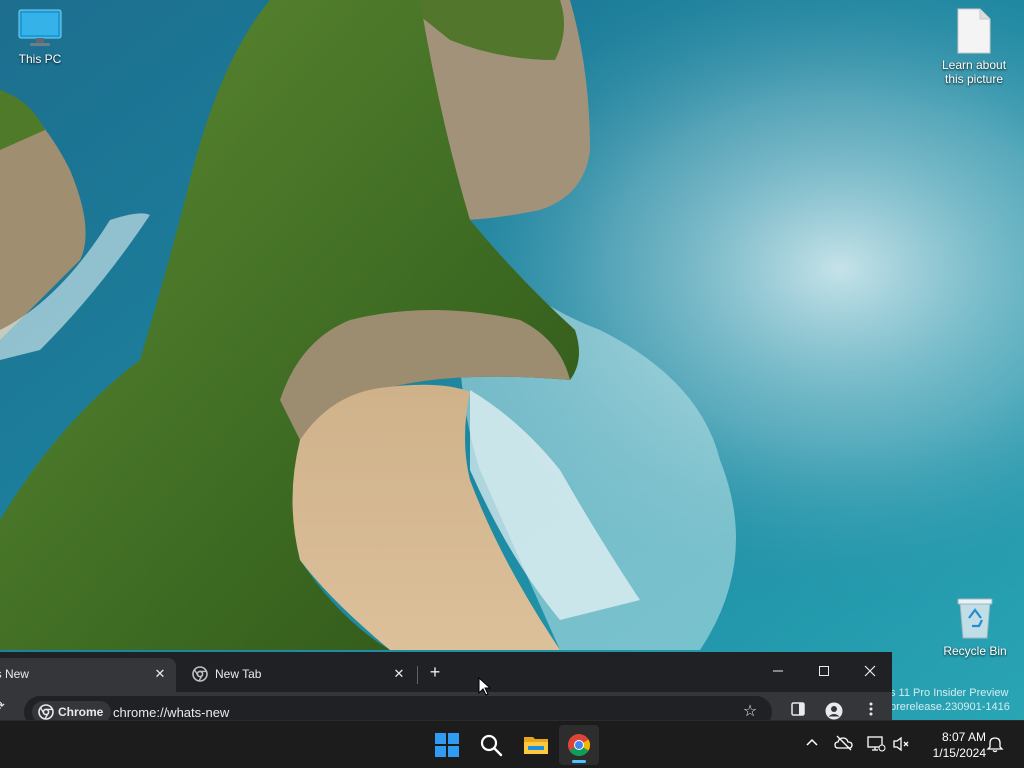 Image resolution: width=1024 pixels, height=768 pixels. Describe the element at coordinates (963, 737) in the screenshot. I see `clock-time: 8:07 AM` at that location.